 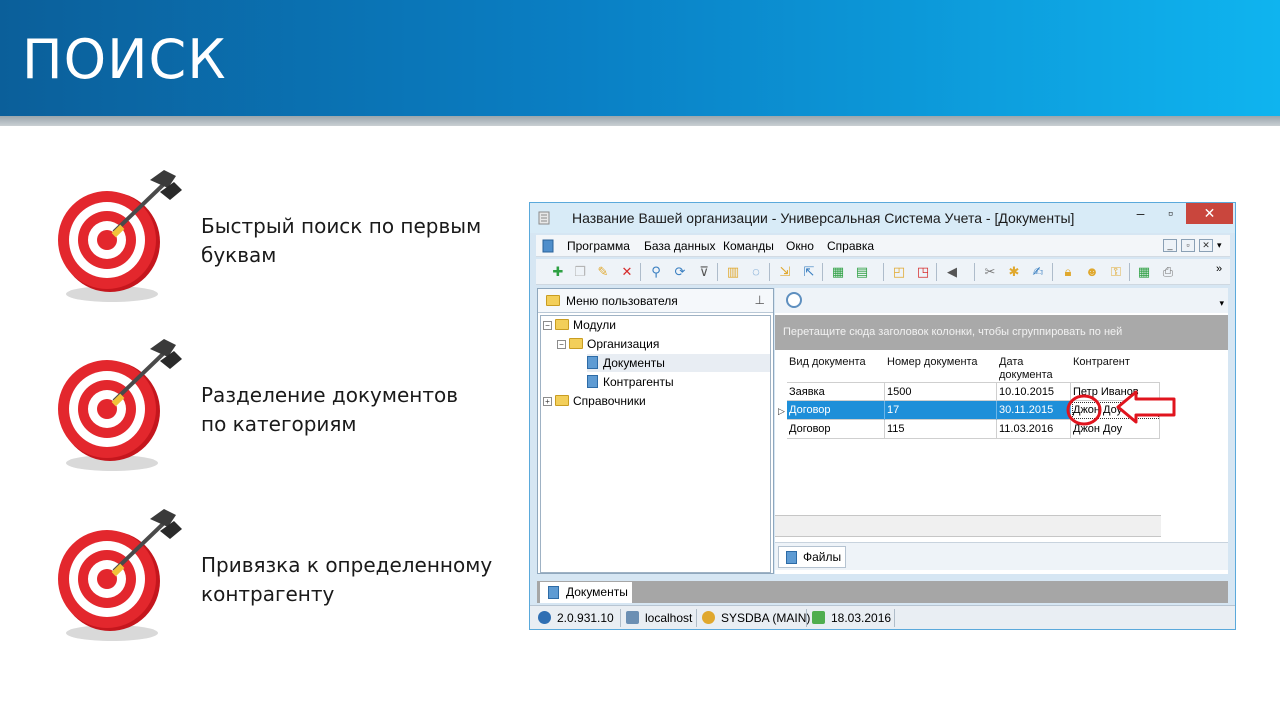 What do you see at coordinates (781, 411) in the screenshot?
I see `current-row-indicator: ▷` at bounding box center [781, 411].